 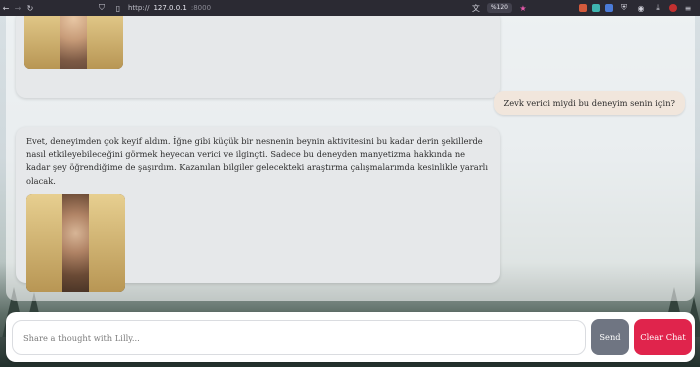 What do you see at coordinates (523, 8) in the screenshot?
I see `bookmark-star-icon: ★` at bounding box center [523, 8].